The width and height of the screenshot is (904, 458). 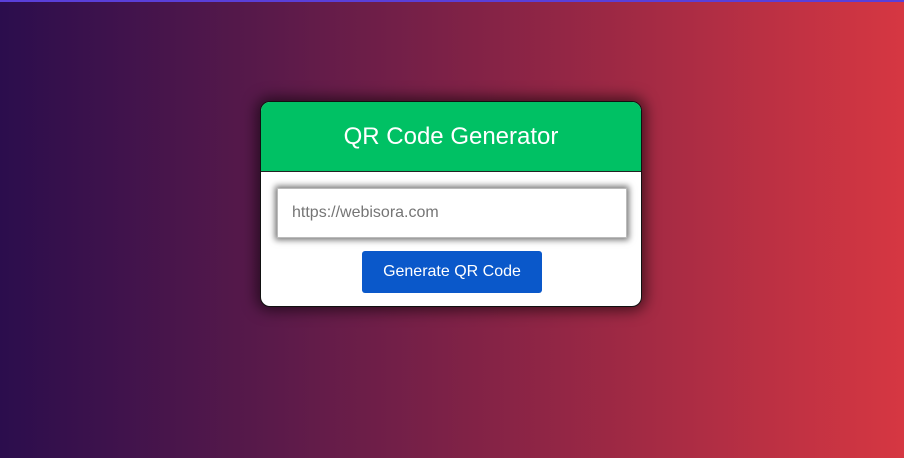 I want to click on page-title: QR Code Generator, so click(x=451, y=136).